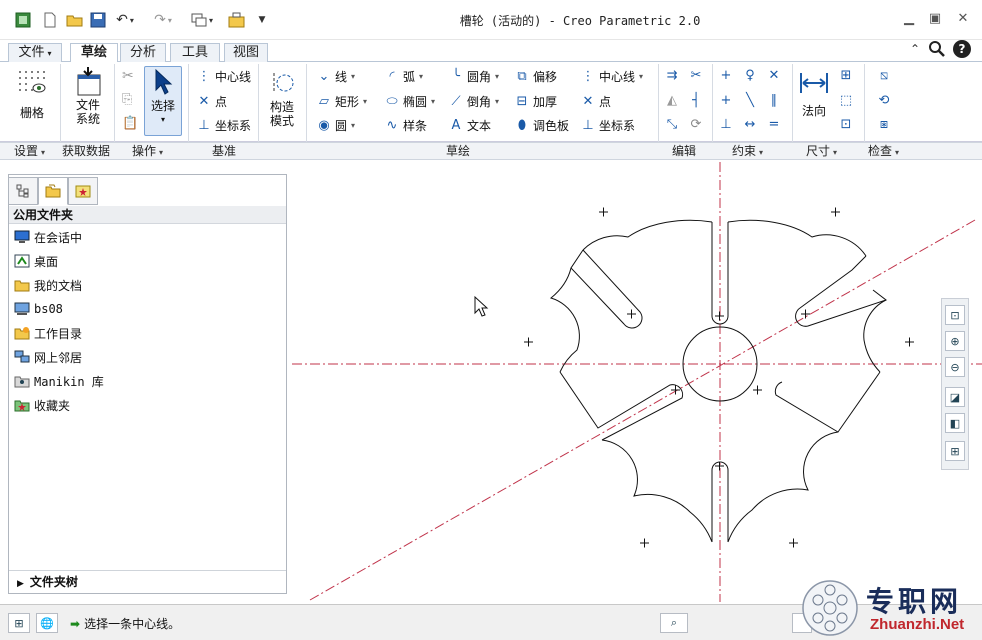 The image size is (982, 640). I want to click on navigator-toggle-icon: ⊞, so click(19, 623).